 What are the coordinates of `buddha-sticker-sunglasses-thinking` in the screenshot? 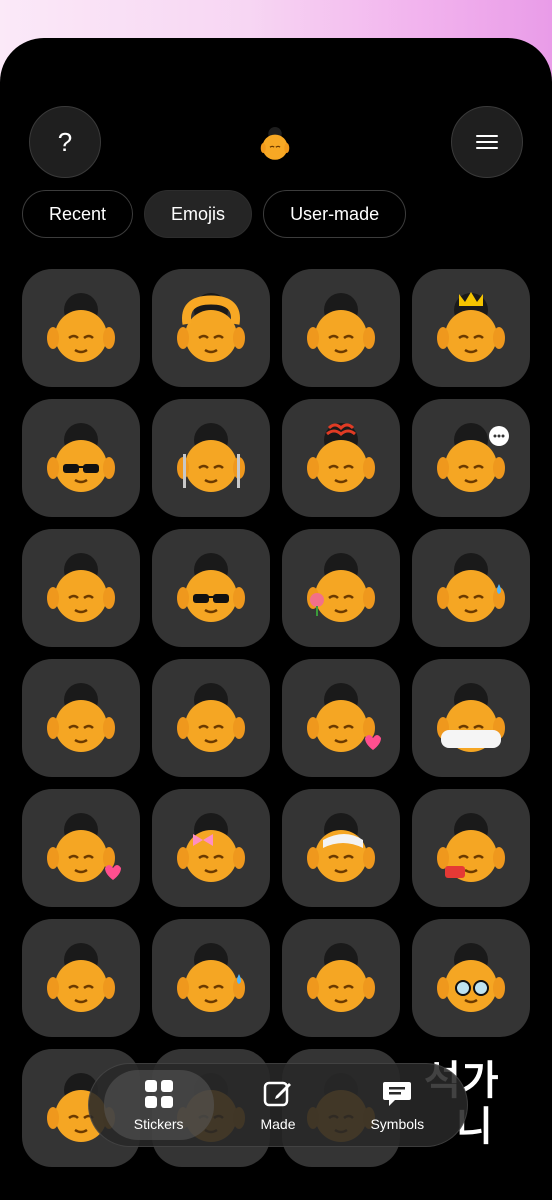 It's located at (211, 588).